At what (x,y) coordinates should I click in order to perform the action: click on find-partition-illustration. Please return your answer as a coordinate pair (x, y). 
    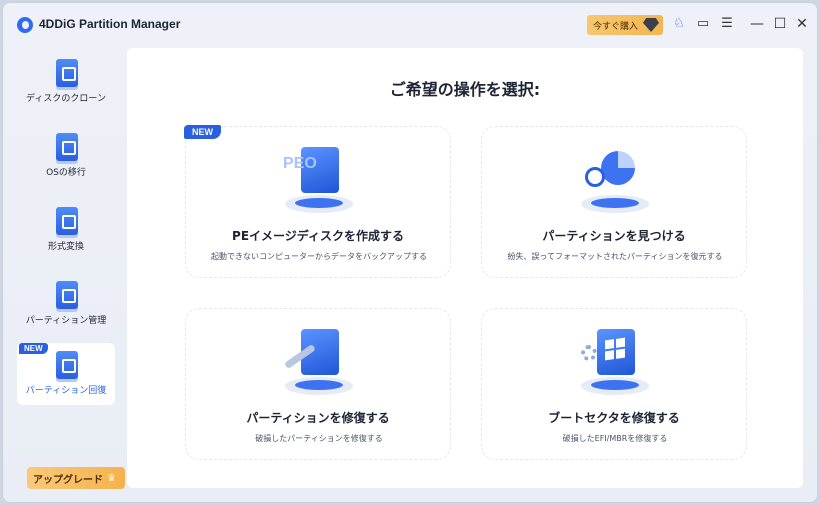
    Looking at the image, I should click on (615, 181).